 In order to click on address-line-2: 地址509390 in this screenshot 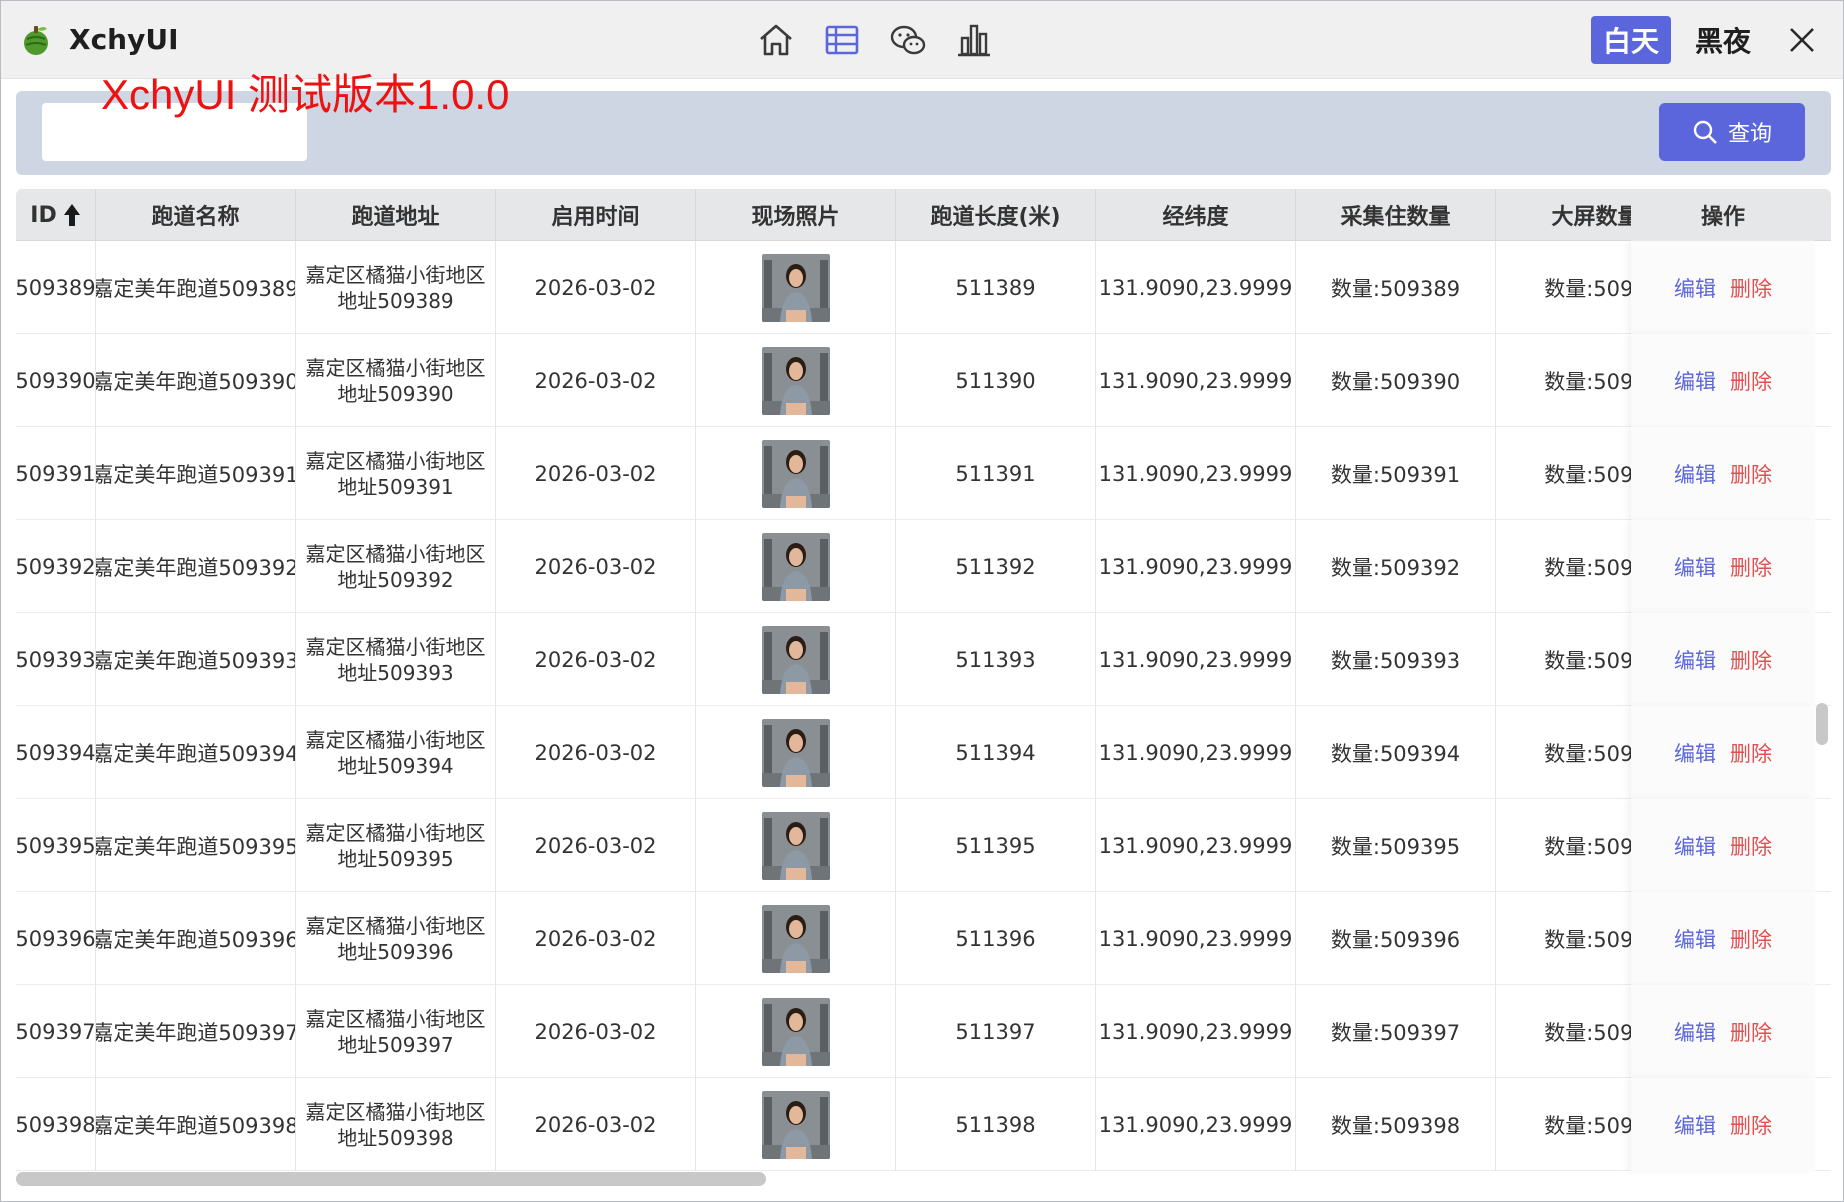, I will do `click(395, 393)`.